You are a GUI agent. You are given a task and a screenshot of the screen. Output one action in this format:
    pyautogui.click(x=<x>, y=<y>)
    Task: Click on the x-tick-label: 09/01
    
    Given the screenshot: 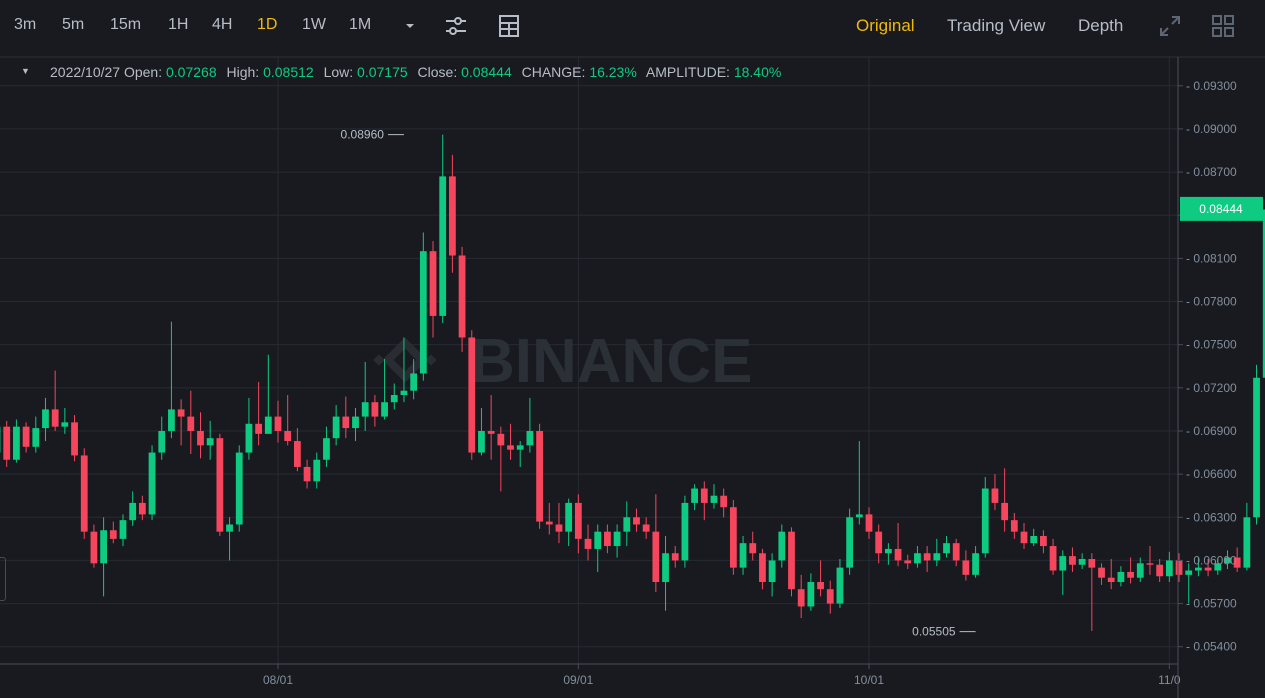 What is the action you would take?
    pyautogui.click(x=578, y=680)
    